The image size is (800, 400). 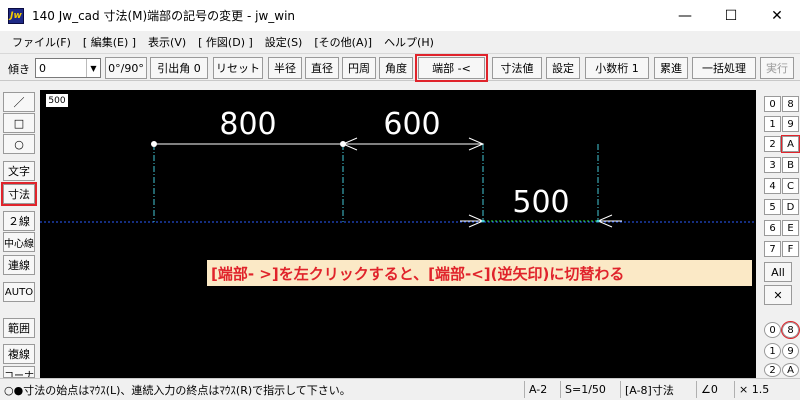 I want to click on execute-button: 実行, so click(x=777, y=68).